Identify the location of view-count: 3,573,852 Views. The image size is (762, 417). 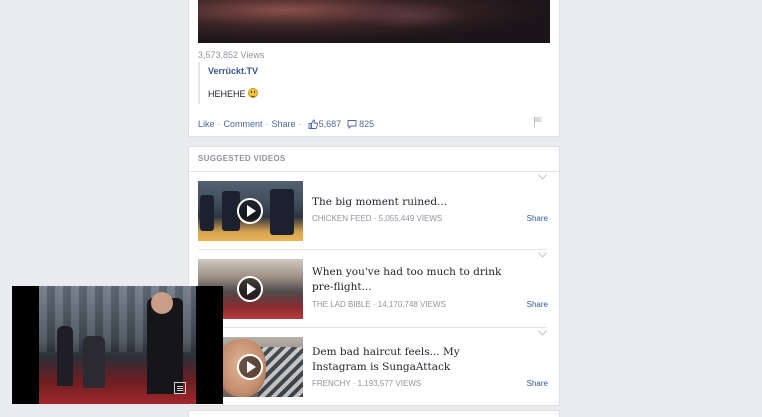
(231, 55).